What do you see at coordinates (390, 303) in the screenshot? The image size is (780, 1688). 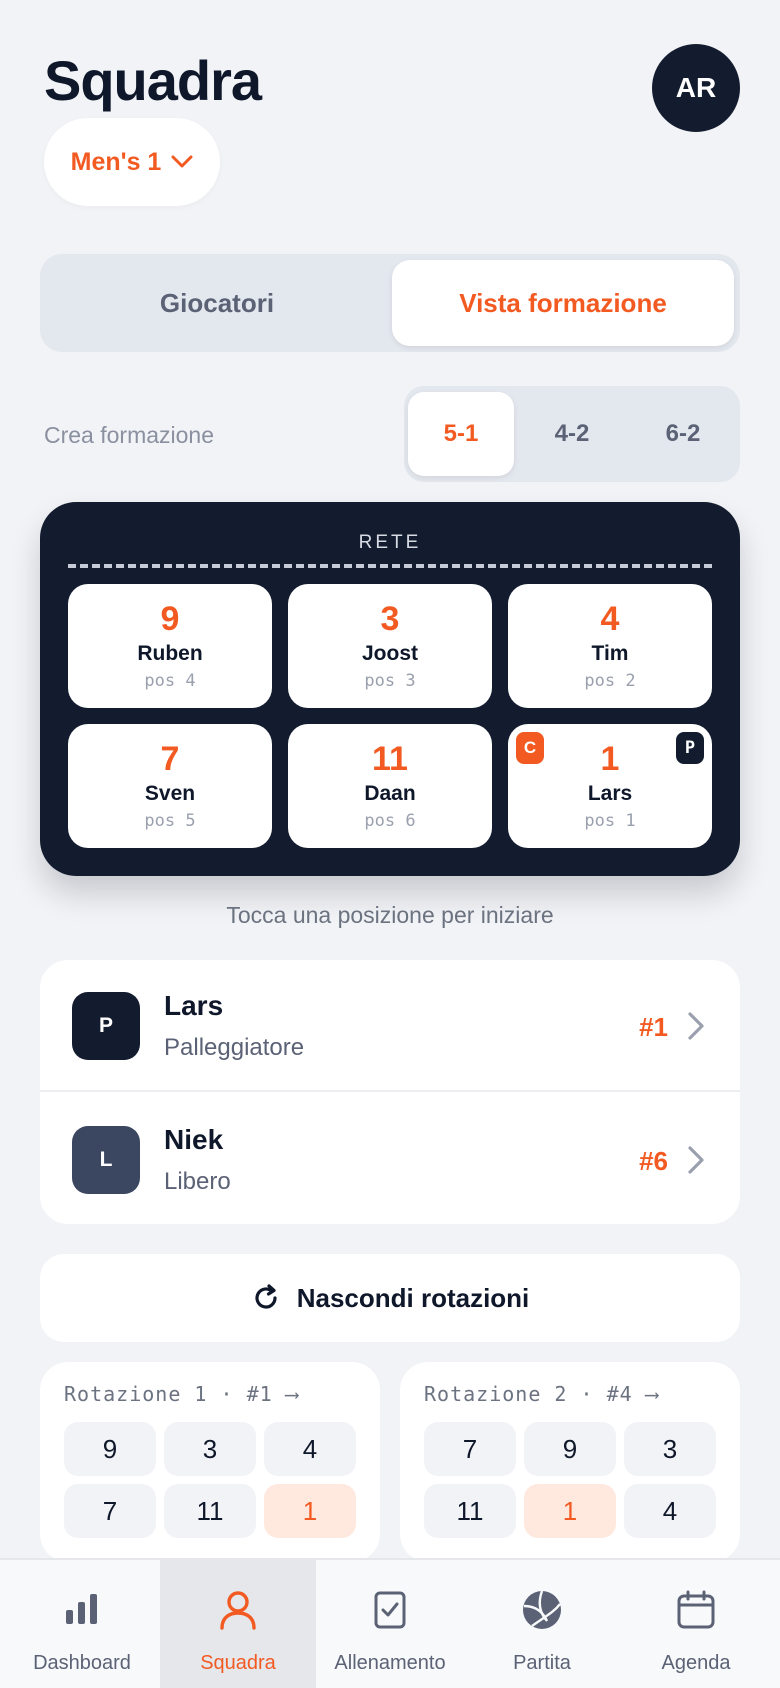 I see `view-toggle: Giocatori Vista formazione` at bounding box center [390, 303].